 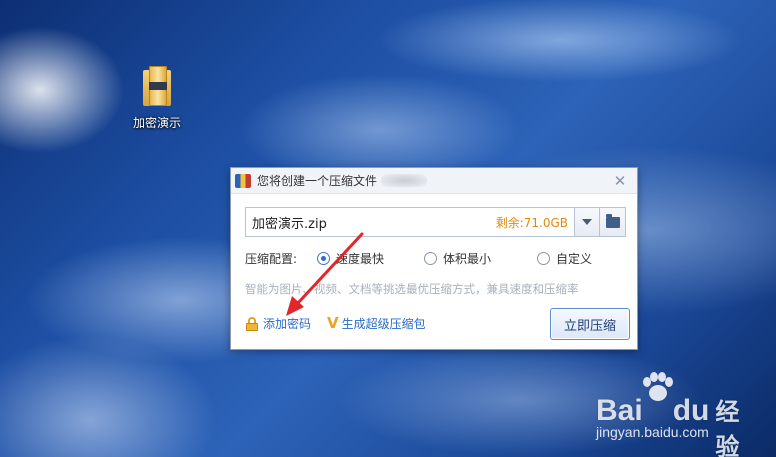 I want to click on compression-config-row: 压缩配置: 速度最快 体积最小 自定义, so click(x=435, y=258).